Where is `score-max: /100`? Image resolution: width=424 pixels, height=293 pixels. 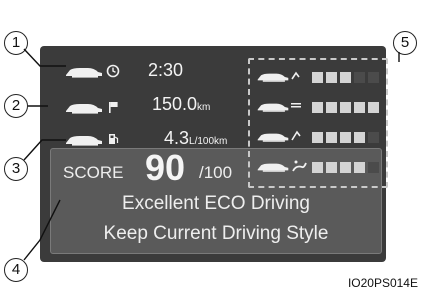
score-max: /100 is located at coordinates (216, 172).